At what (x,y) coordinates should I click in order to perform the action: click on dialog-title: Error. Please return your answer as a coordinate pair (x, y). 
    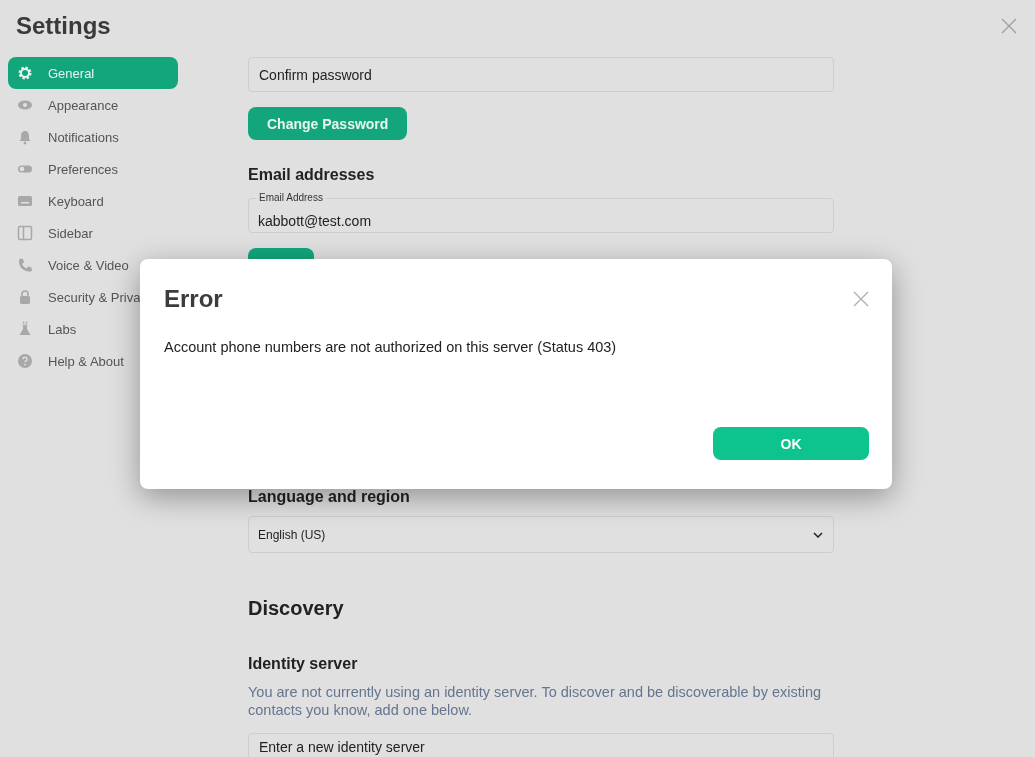
    Looking at the image, I should click on (193, 299).